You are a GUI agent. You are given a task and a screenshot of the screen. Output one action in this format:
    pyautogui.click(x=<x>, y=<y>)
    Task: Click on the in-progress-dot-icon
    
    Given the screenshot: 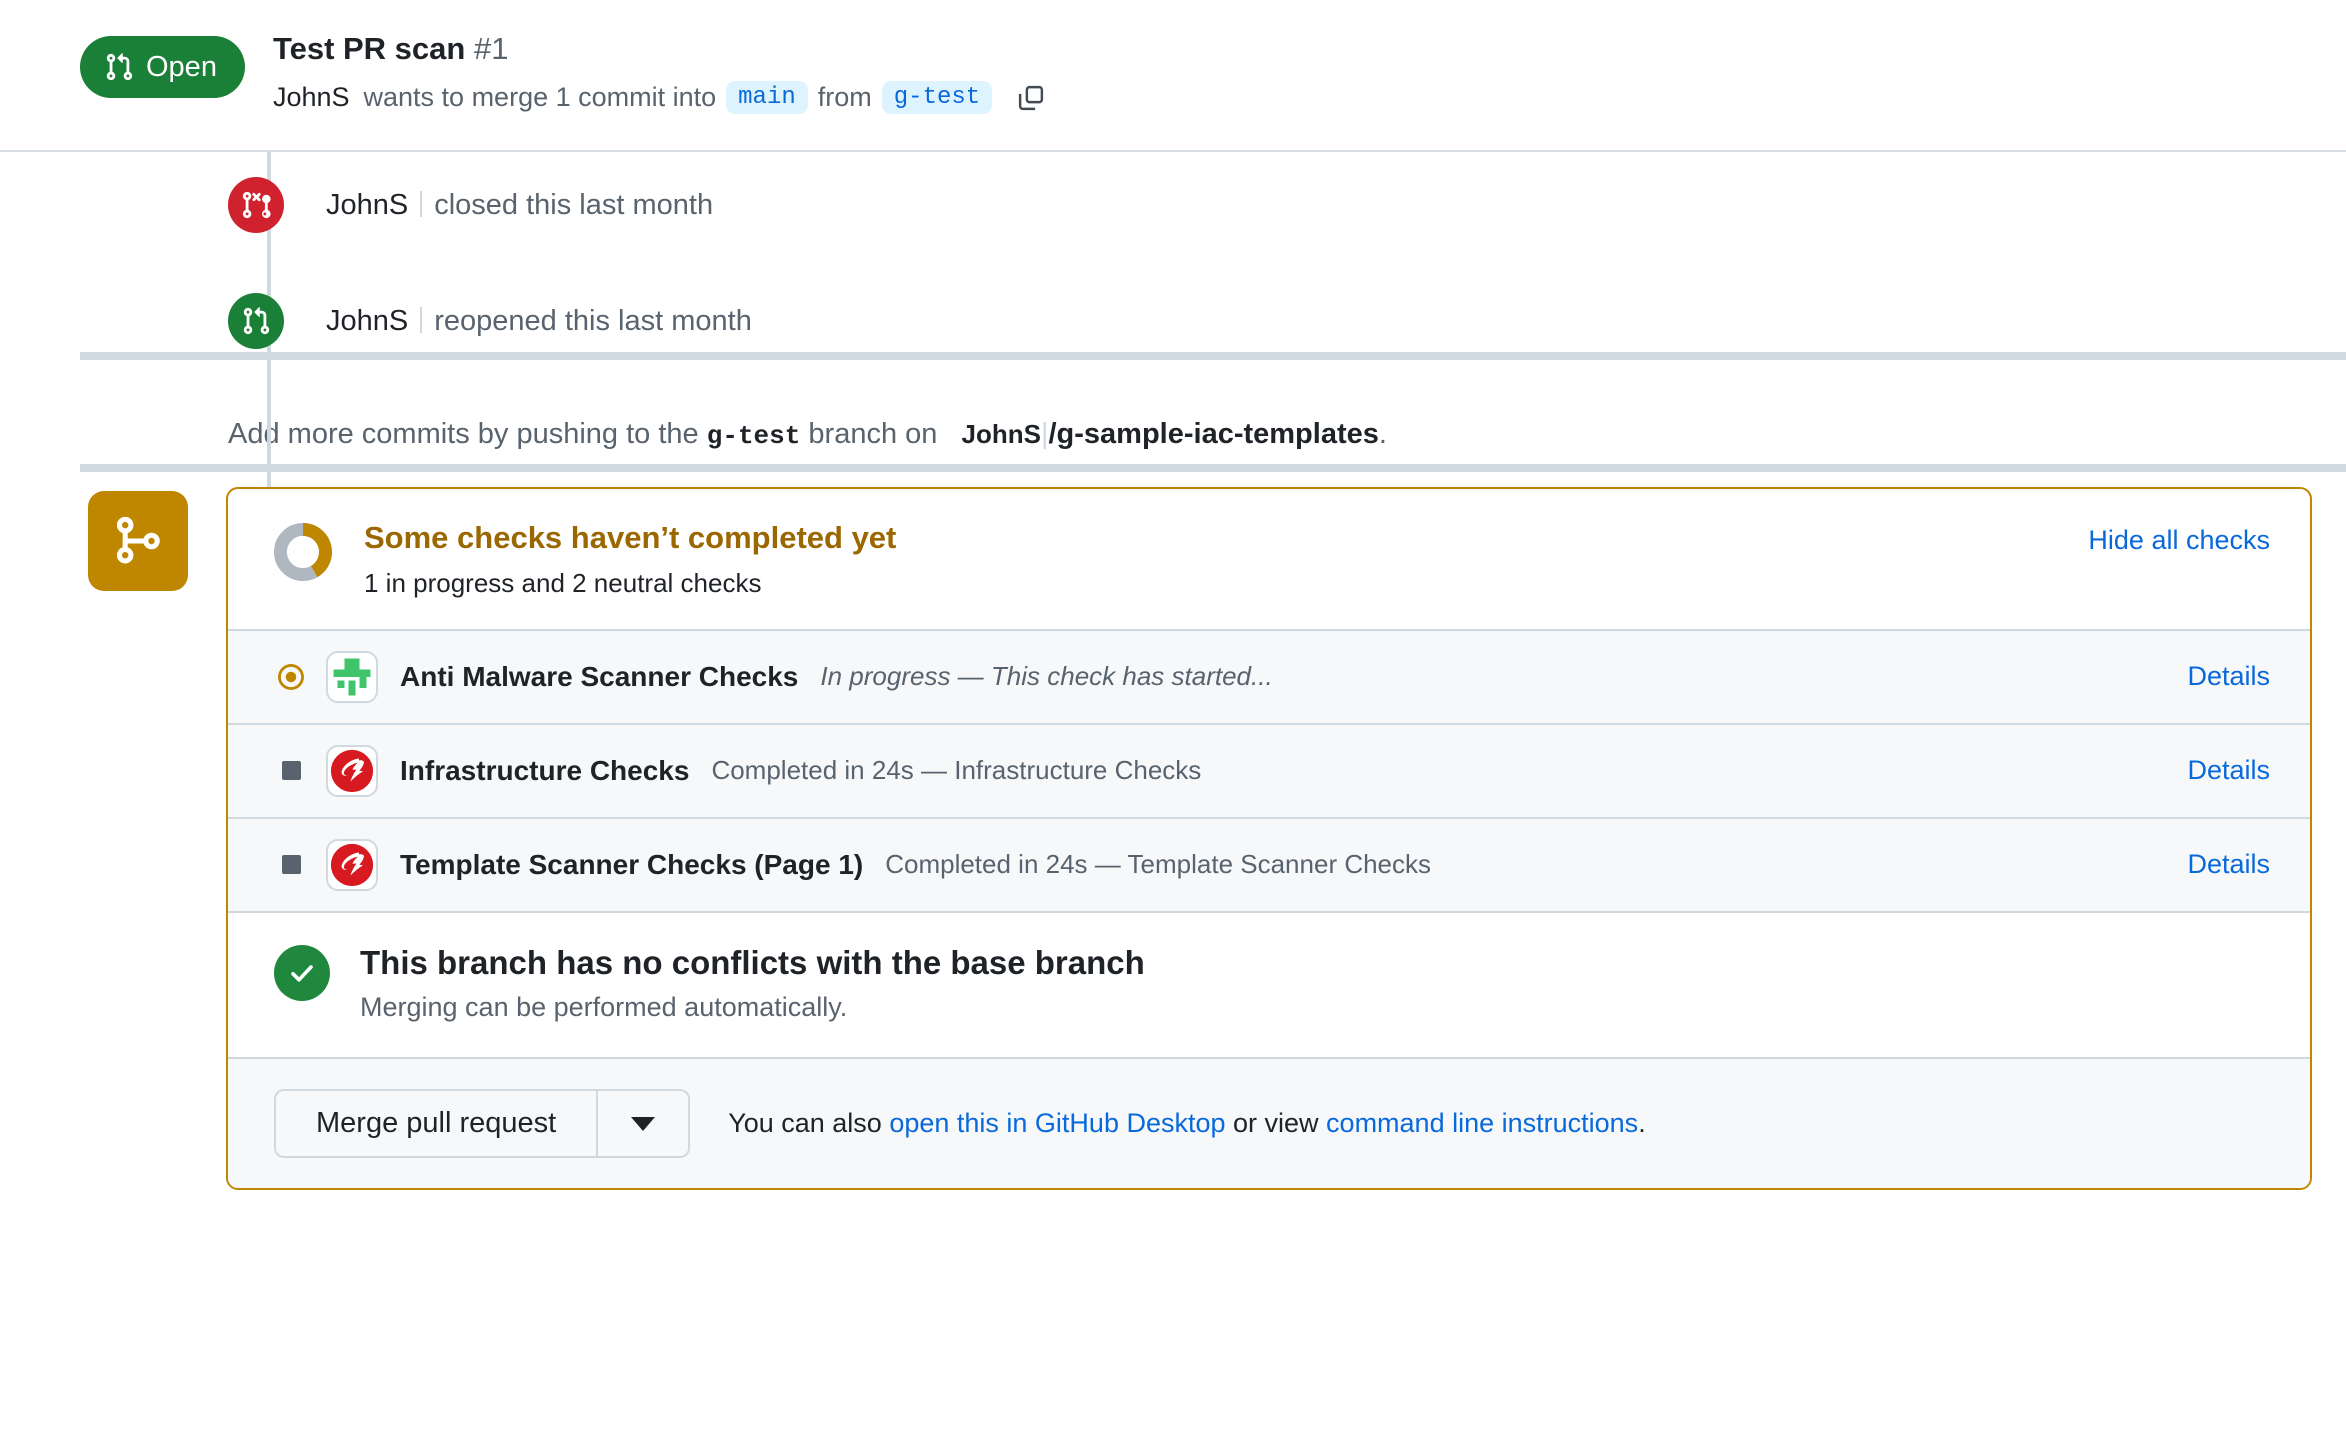 What is the action you would take?
    pyautogui.click(x=291, y=677)
    